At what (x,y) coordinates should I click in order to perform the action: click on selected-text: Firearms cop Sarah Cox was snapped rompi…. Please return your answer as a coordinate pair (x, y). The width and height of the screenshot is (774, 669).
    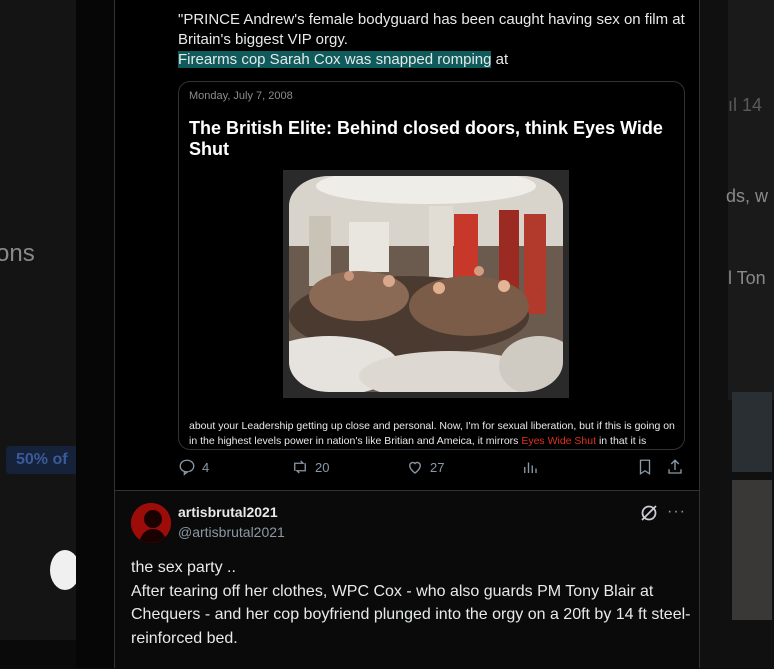
    Looking at the image, I should click on (335, 59).